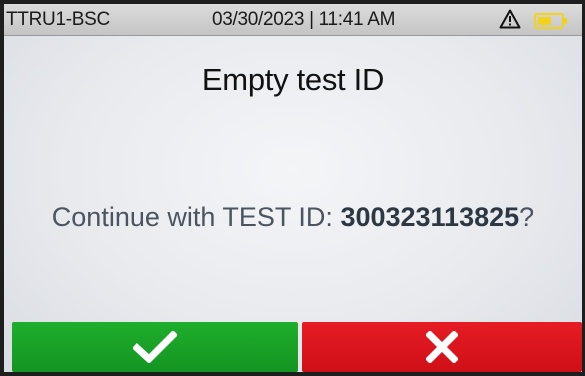 The height and width of the screenshot is (376, 585). What do you see at coordinates (430, 217) in the screenshot?
I see `test-id-value: 300323113825` at bounding box center [430, 217].